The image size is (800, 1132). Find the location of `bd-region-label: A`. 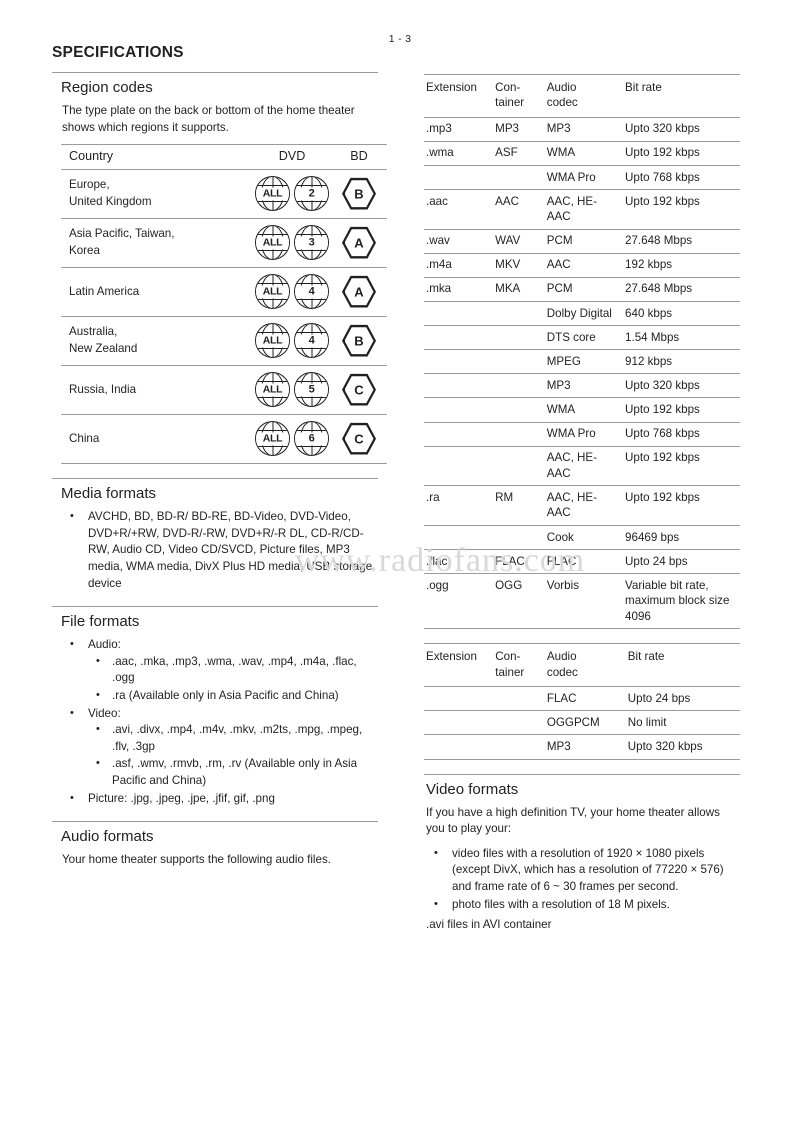

bd-region-label: A is located at coordinates (359, 243).